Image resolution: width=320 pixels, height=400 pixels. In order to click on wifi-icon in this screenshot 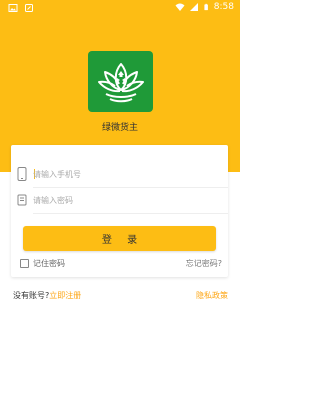, I will do `click(180, 7)`.